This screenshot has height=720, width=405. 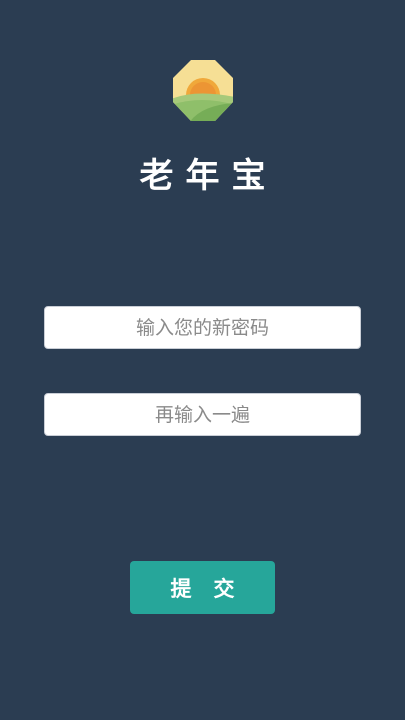 I want to click on sunrise-logo-icon, so click(x=203, y=90).